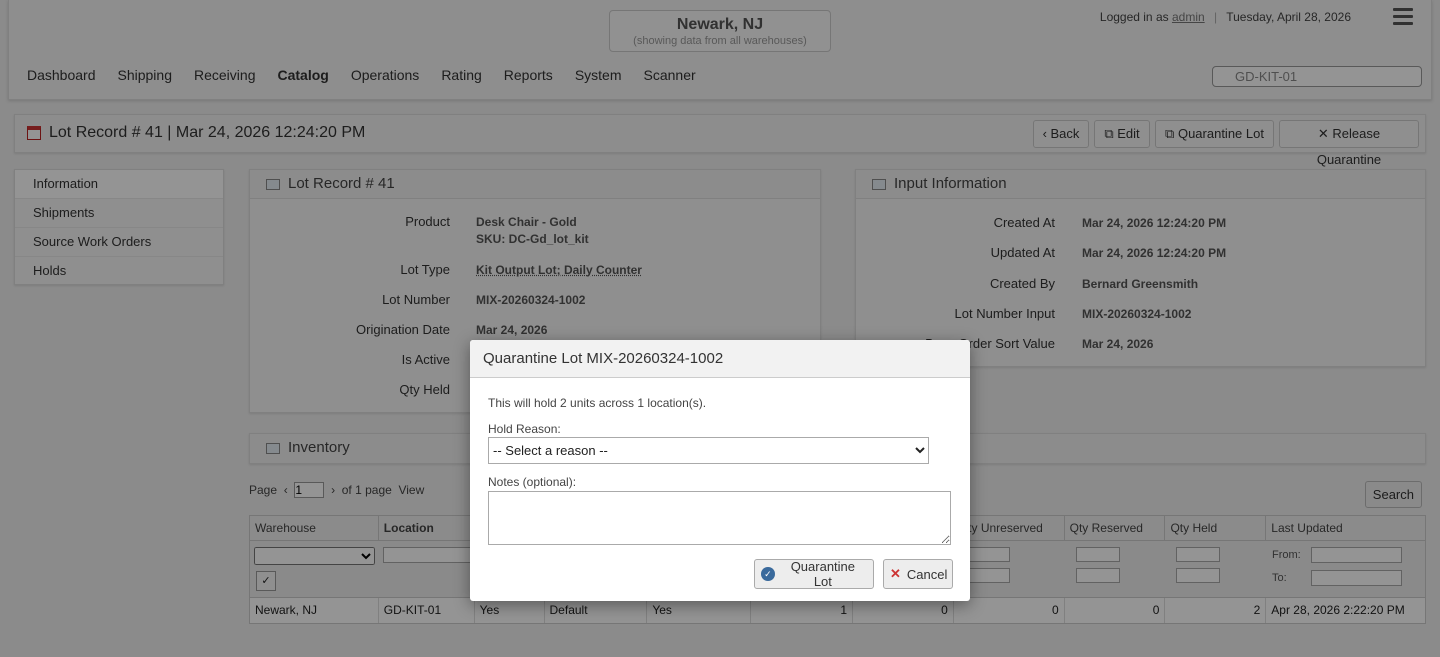 The height and width of the screenshot is (657, 1440). I want to click on dialog-title: Quarantine Lot MIX-20260324-1002, so click(720, 359).